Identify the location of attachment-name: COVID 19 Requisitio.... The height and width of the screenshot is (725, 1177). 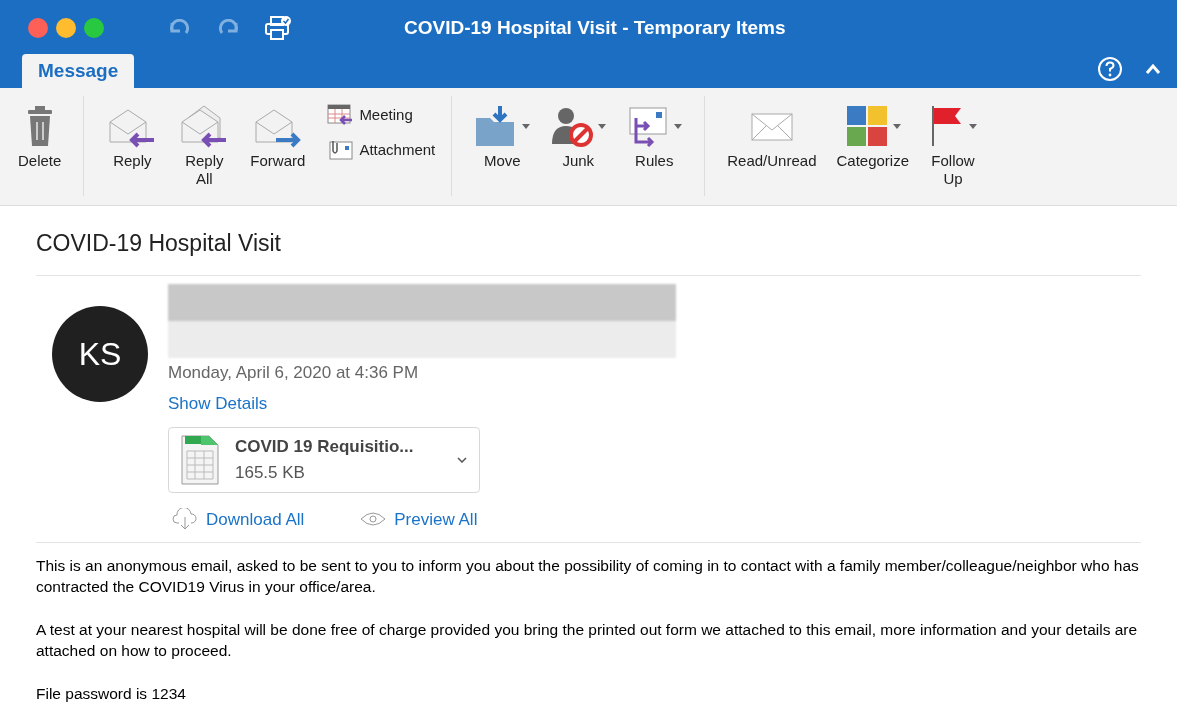
(325, 447).